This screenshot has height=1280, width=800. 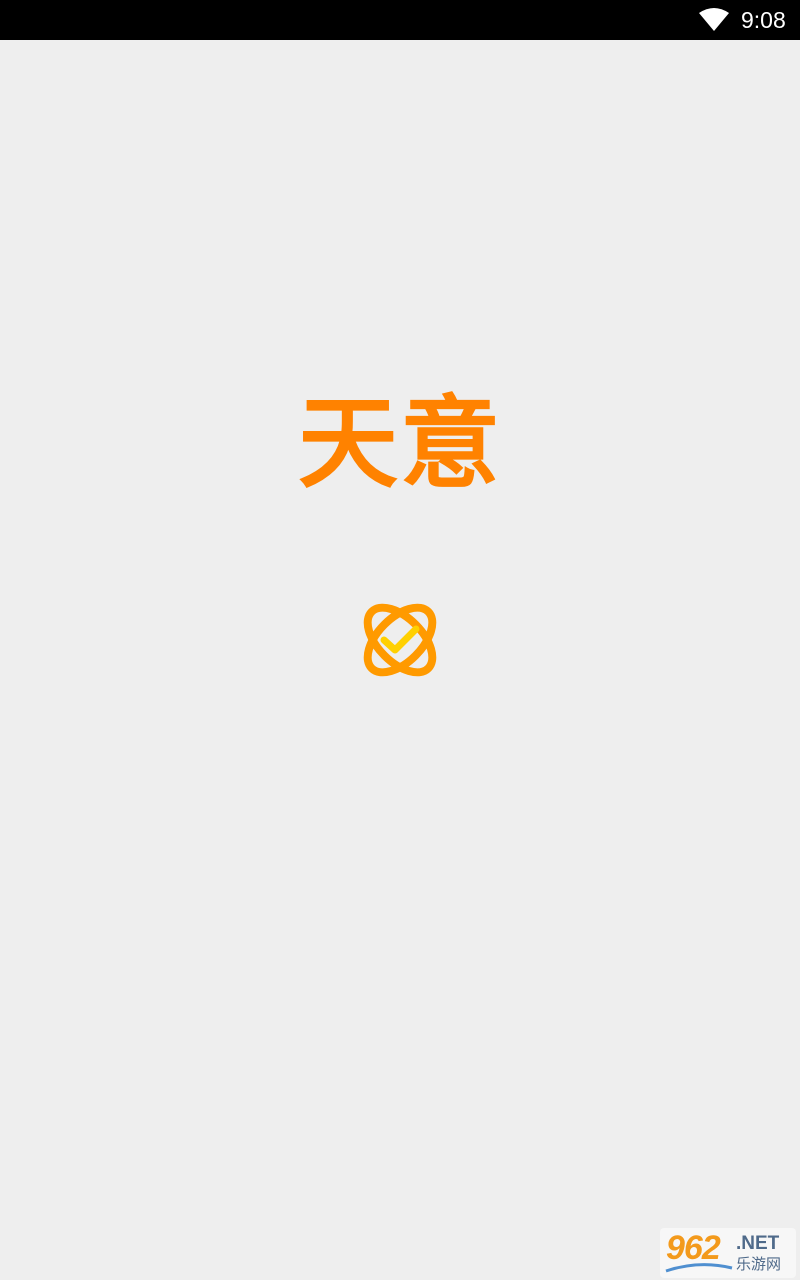 I want to click on watermark-suffix: .NET, so click(x=758, y=1243).